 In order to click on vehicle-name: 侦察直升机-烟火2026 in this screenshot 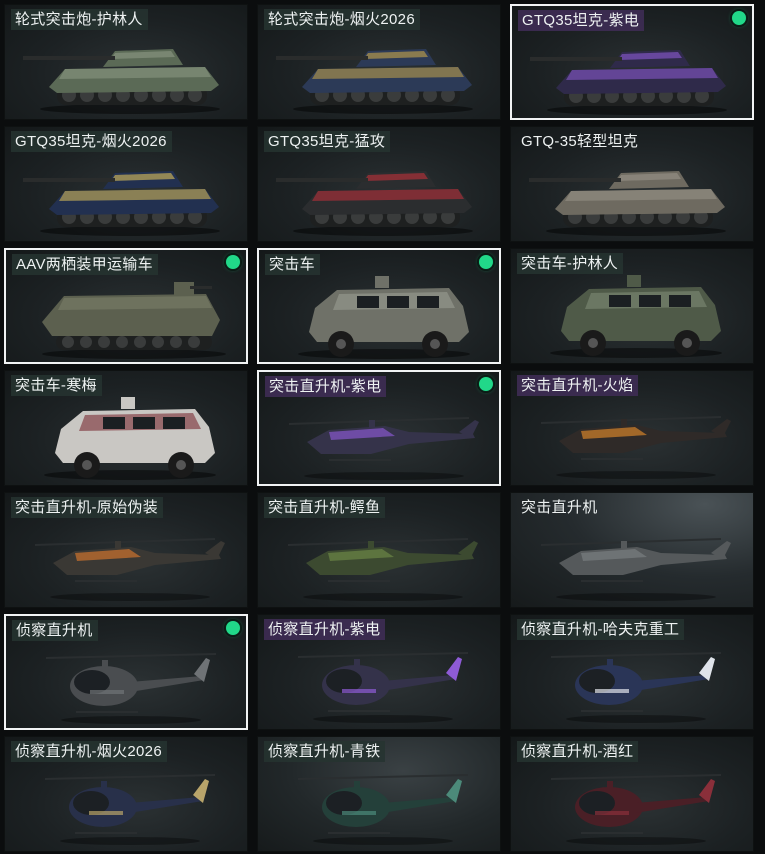, I will do `click(89, 751)`.